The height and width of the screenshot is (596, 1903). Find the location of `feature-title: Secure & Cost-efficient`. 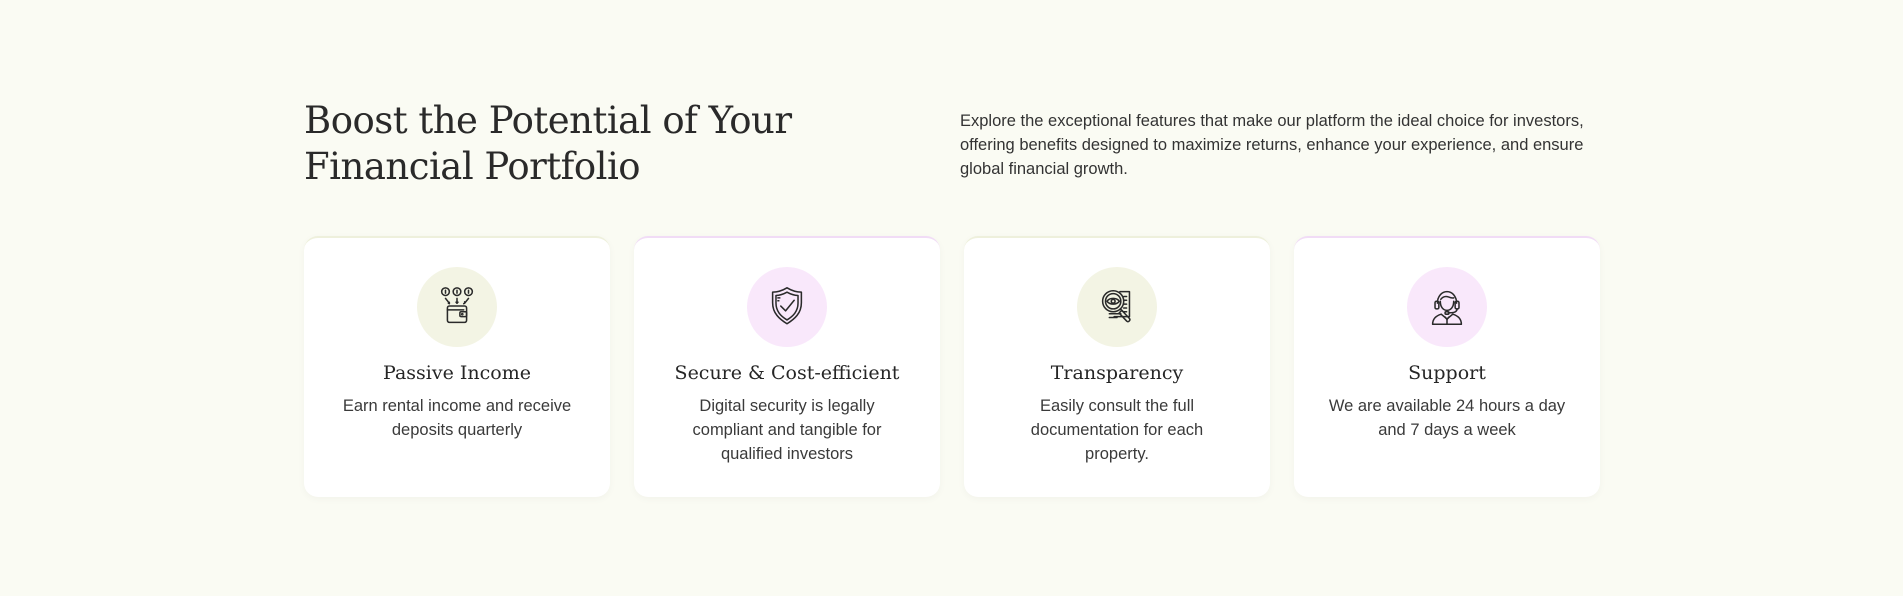

feature-title: Secure & Cost-efficient is located at coordinates (787, 373).